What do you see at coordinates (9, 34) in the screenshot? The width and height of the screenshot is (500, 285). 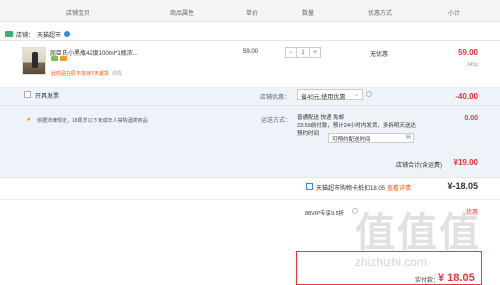 I see `store-icon` at bounding box center [9, 34].